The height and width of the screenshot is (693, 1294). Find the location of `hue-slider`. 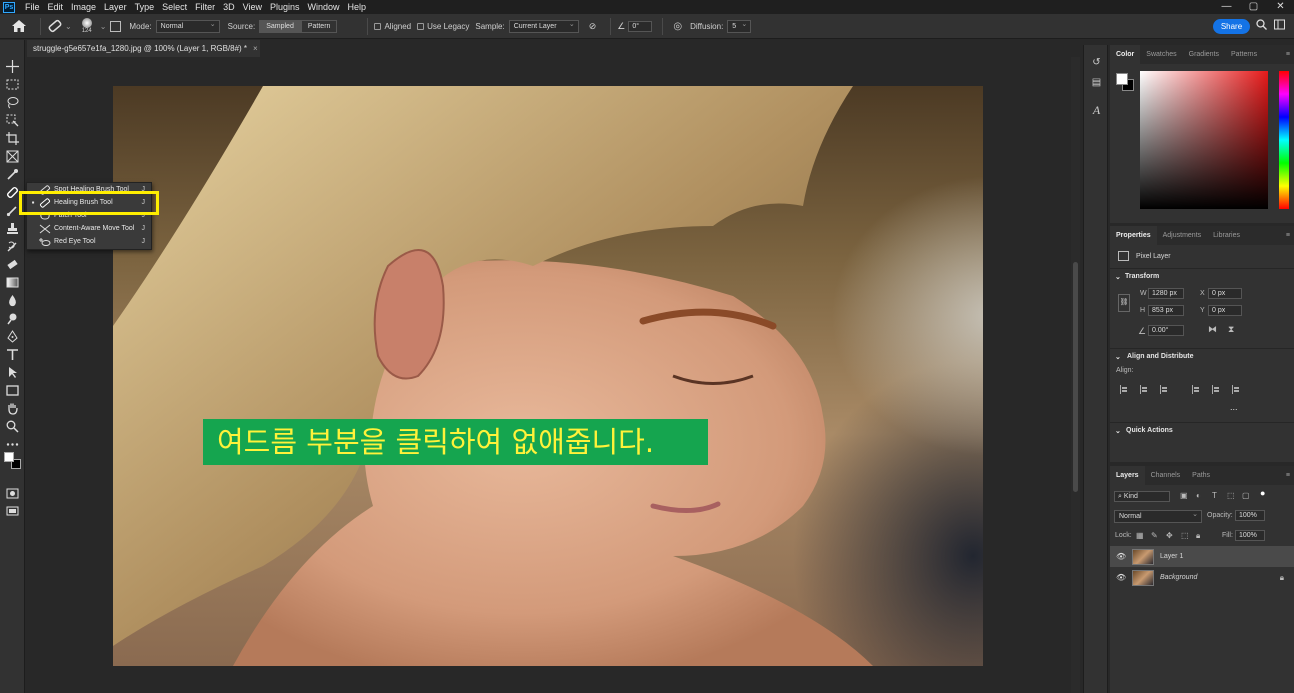

hue-slider is located at coordinates (1284, 140).